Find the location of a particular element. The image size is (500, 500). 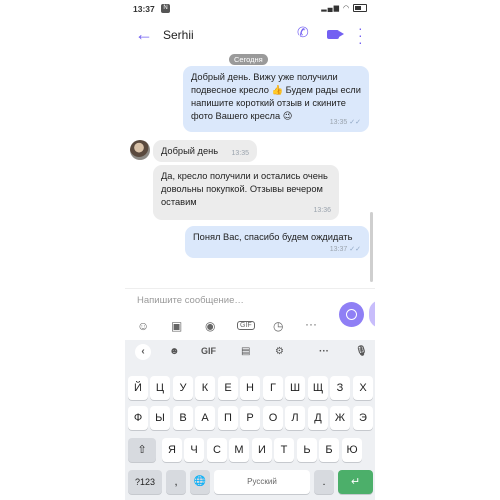

enter-key: ↵ is located at coordinates (355, 482).